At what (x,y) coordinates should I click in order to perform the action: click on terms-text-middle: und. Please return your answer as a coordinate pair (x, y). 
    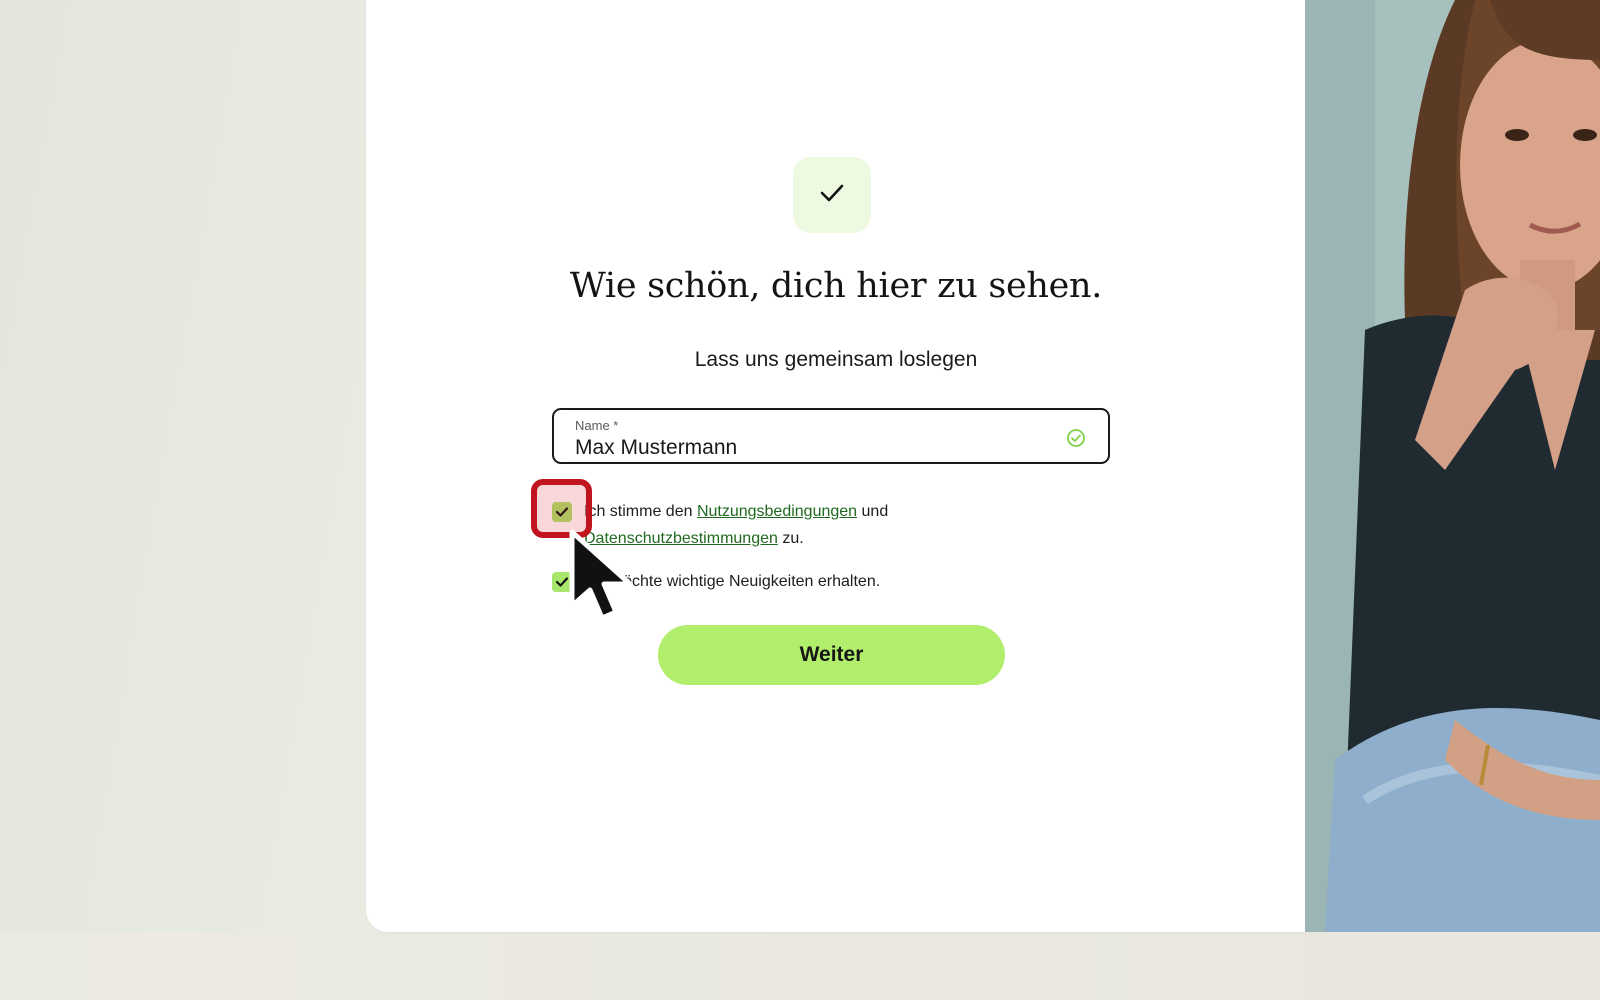
    Looking at the image, I should click on (873, 511).